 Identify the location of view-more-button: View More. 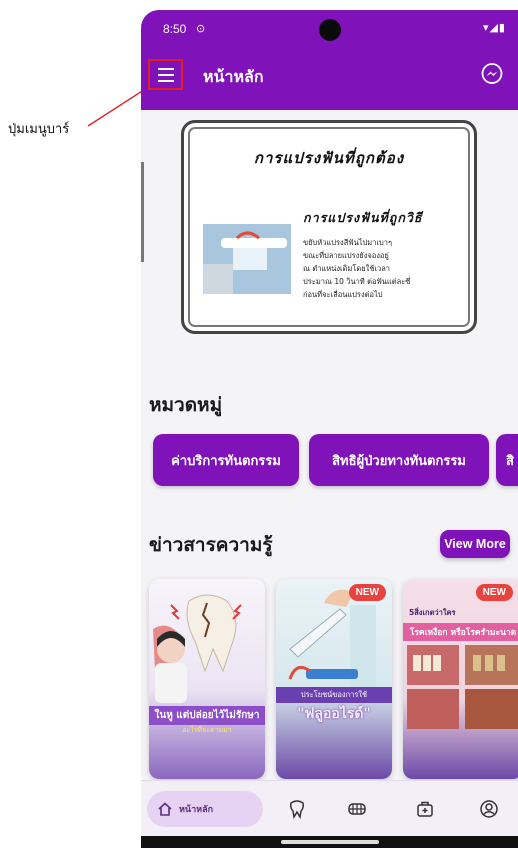
(475, 544).